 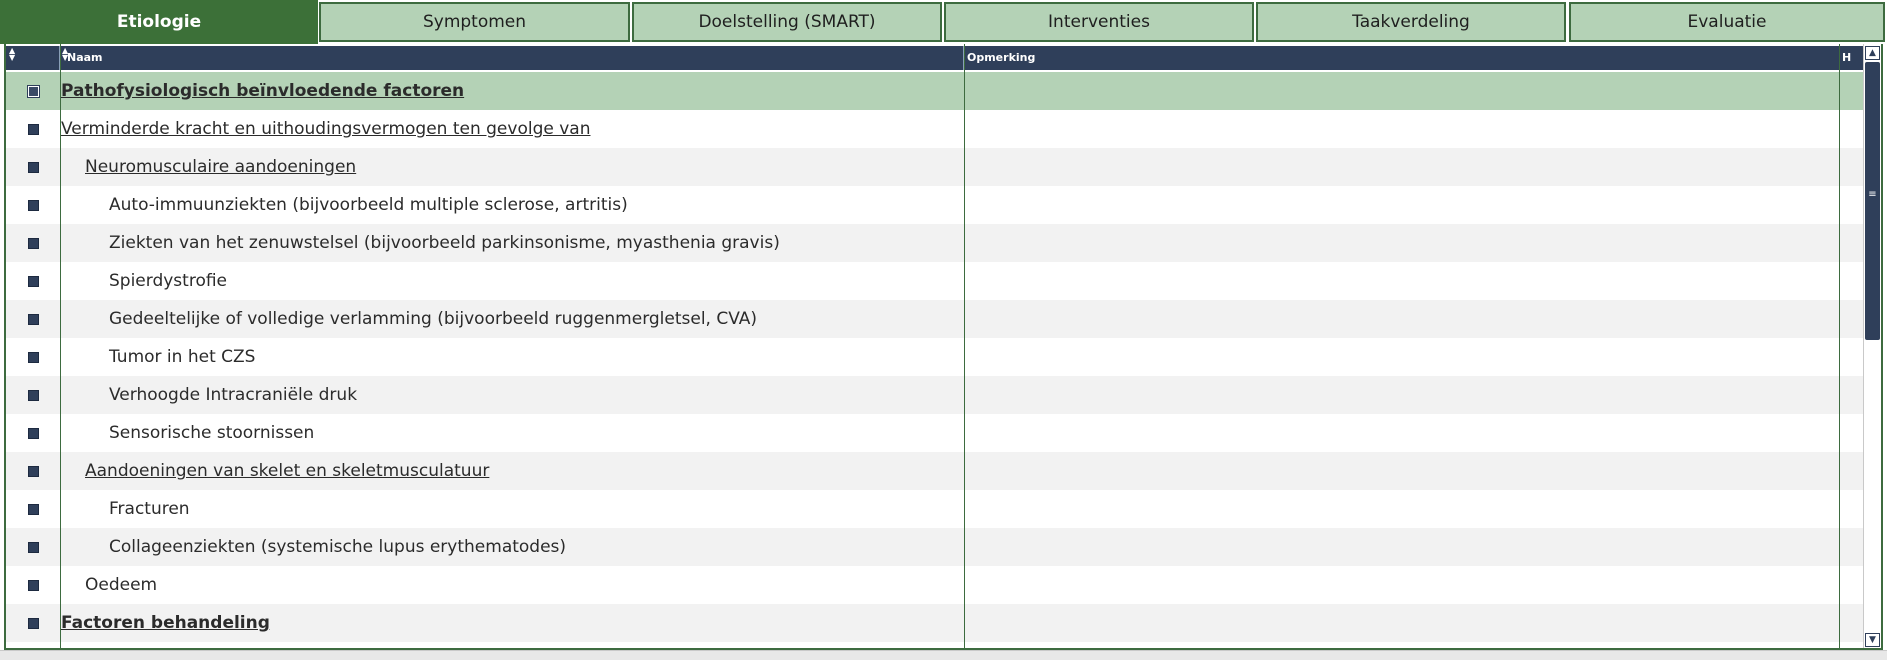 What do you see at coordinates (1727, 22) in the screenshot?
I see `tab-evaluatie: Evaluatie` at bounding box center [1727, 22].